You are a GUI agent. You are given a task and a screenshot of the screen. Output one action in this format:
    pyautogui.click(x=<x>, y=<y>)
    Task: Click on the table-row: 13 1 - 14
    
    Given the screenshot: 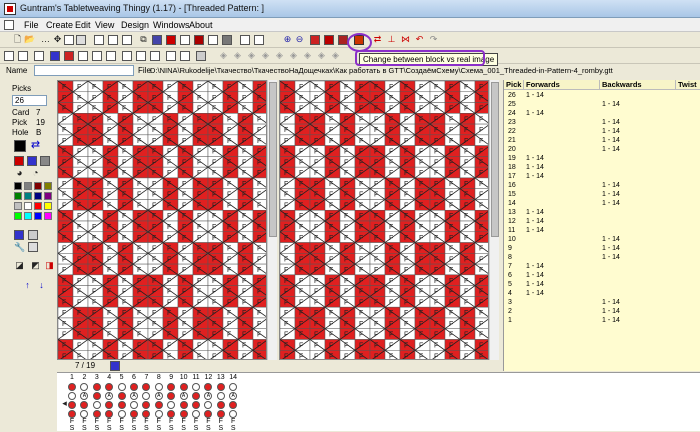 What is the action you would take?
    pyautogui.click(x=602, y=213)
    